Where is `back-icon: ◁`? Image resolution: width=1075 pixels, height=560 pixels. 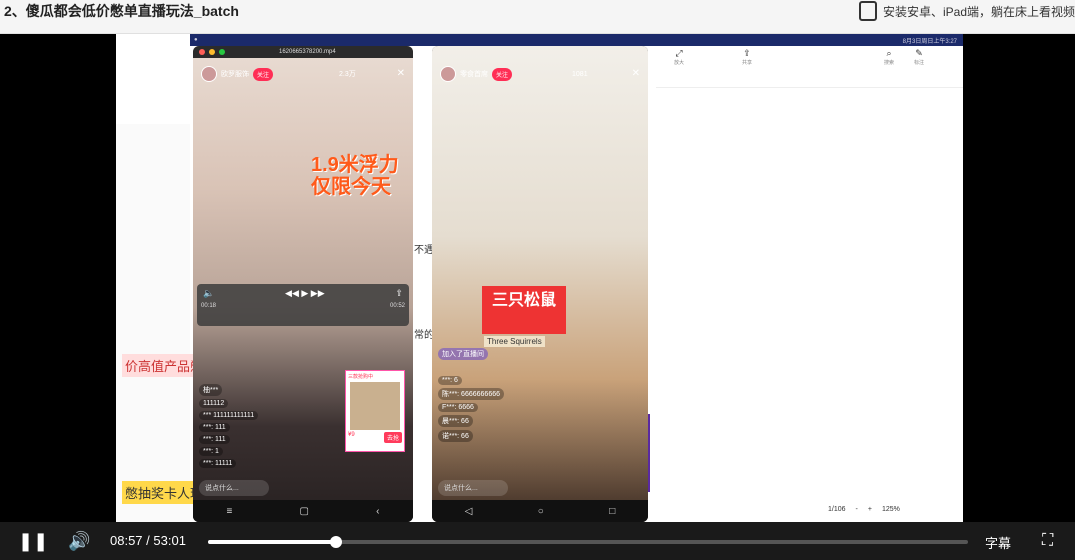
back-icon: ◁ is located at coordinates (468, 511).